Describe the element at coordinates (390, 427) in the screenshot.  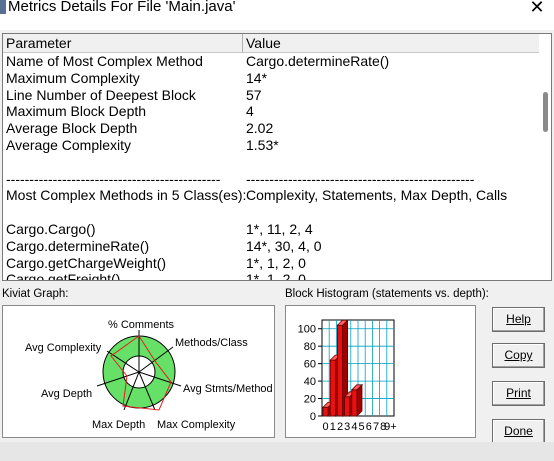
I see `histogram-x-label: 9+` at that location.